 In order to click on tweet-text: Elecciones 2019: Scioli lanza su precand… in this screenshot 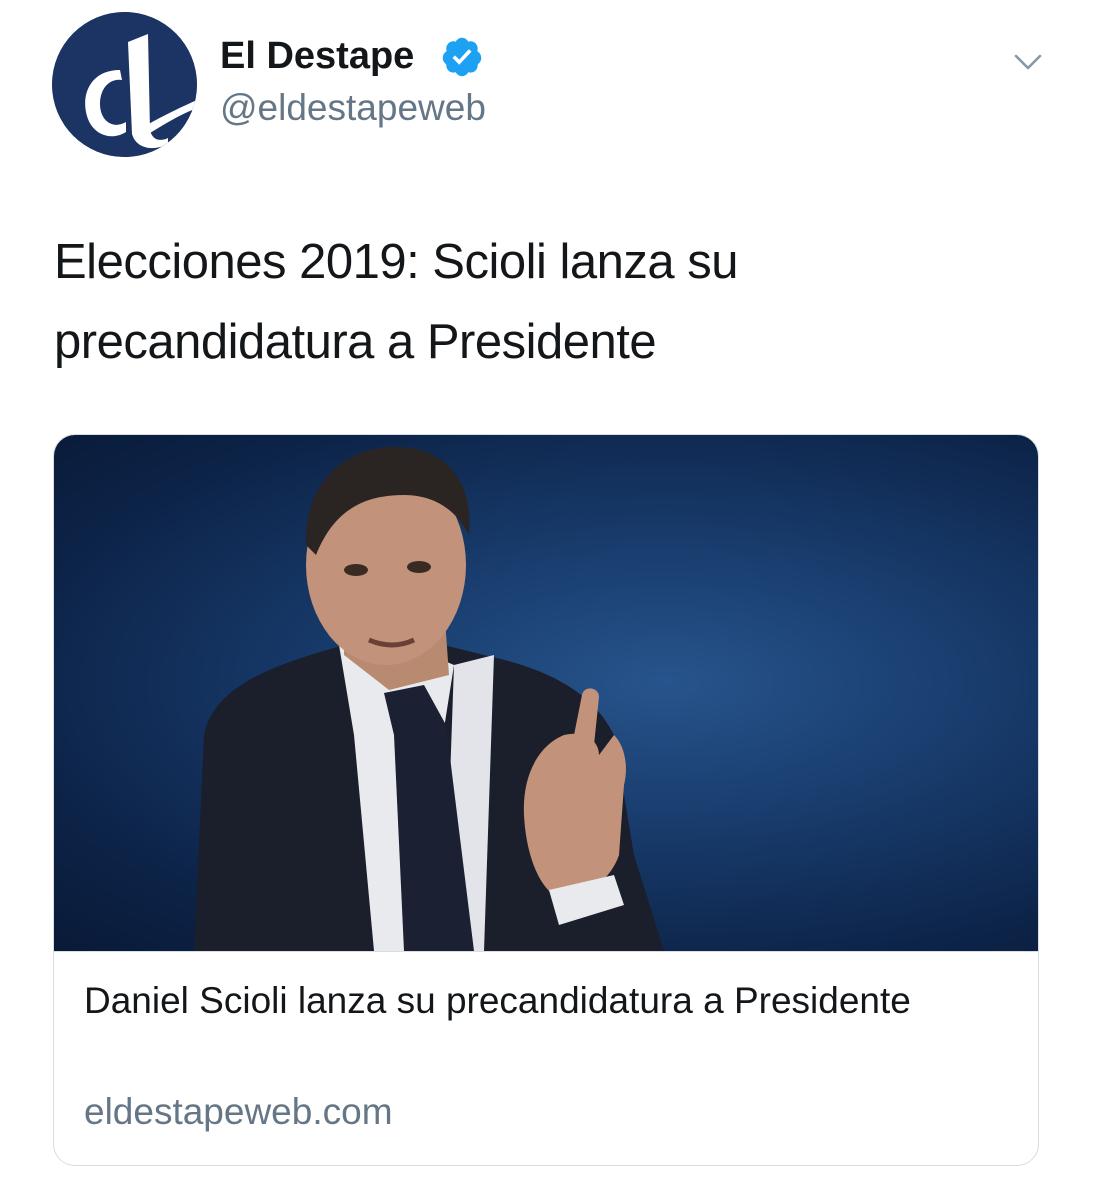, I will do `click(544, 302)`.